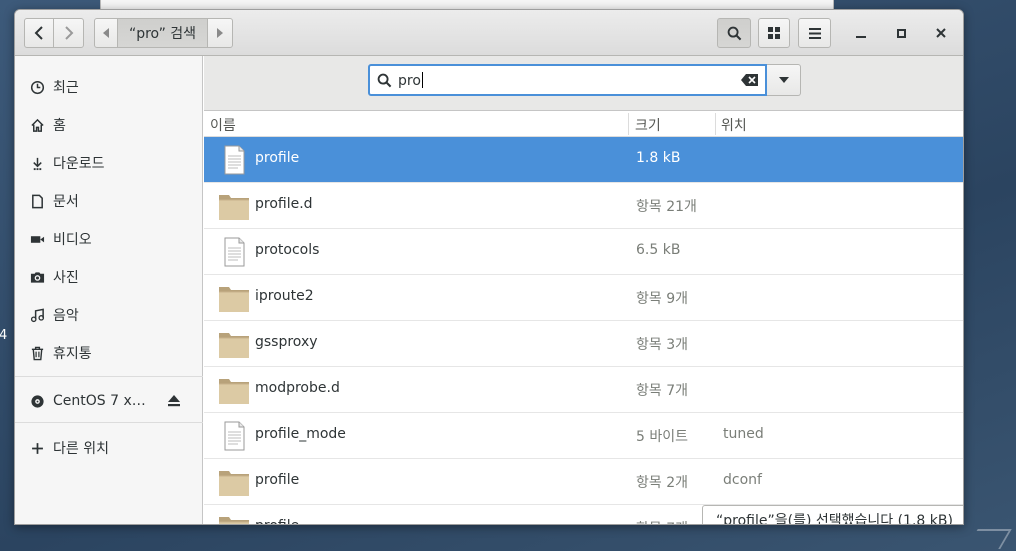 The width and height of the screenshot is (1016, 551). I want to click on selection-status: “profile”을(를) 선택했습니다 (1.8 kB), so click(832, 514).